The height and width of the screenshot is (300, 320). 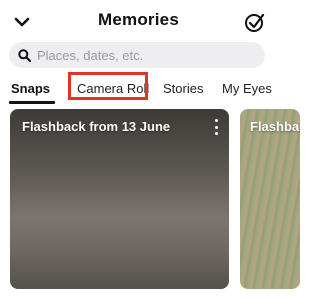 I want to click on check-circle-icon, so click(x=255, y=22).